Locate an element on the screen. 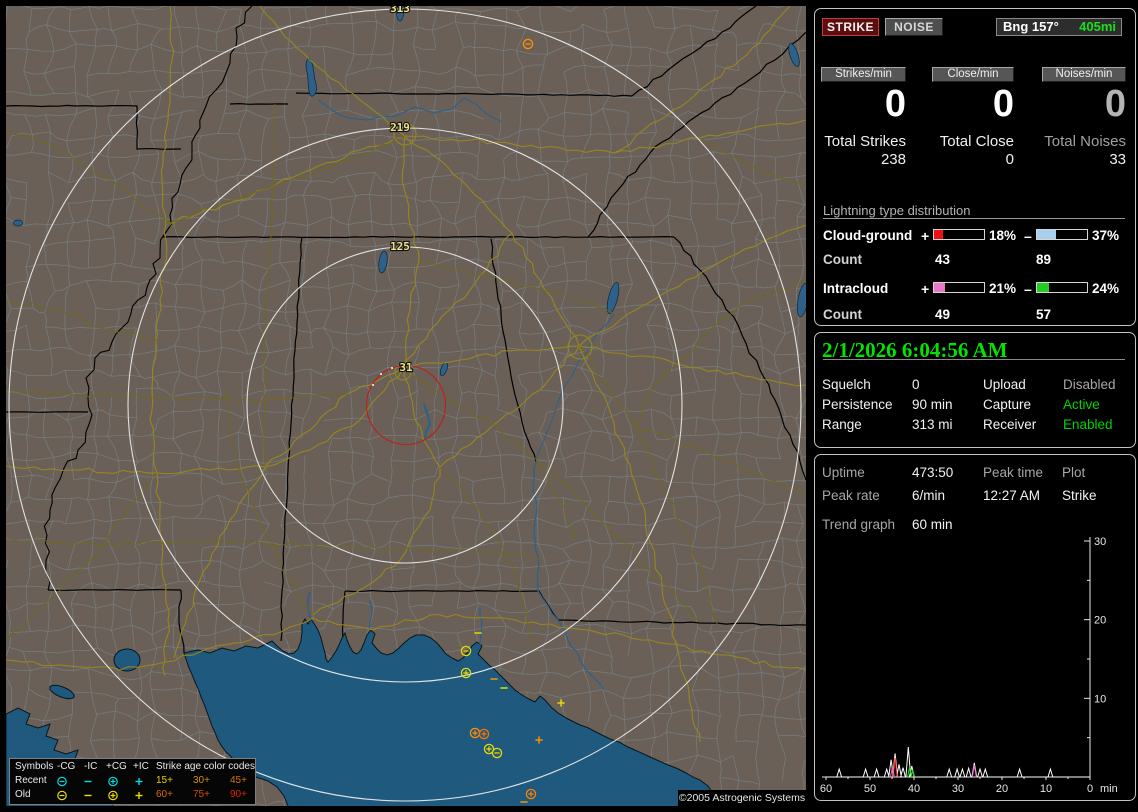 The height and width of the screenshot is (812, 1138). close-rate-value: 0 is located at coordinates (1003, 104).